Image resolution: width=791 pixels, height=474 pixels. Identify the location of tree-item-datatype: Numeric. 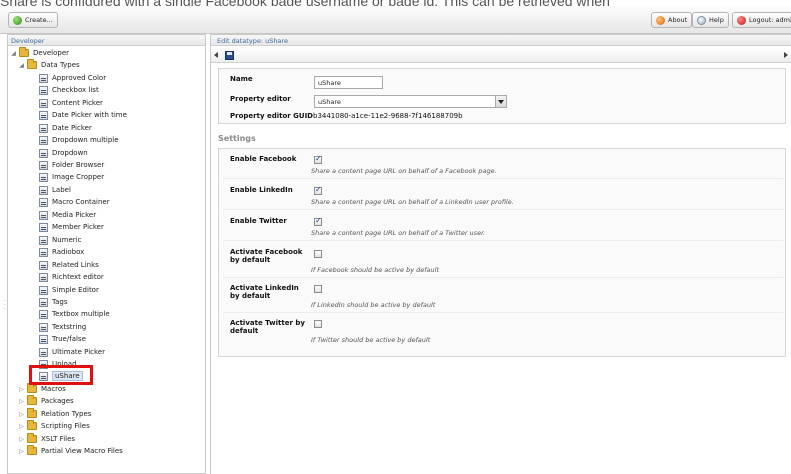
(60, 240).